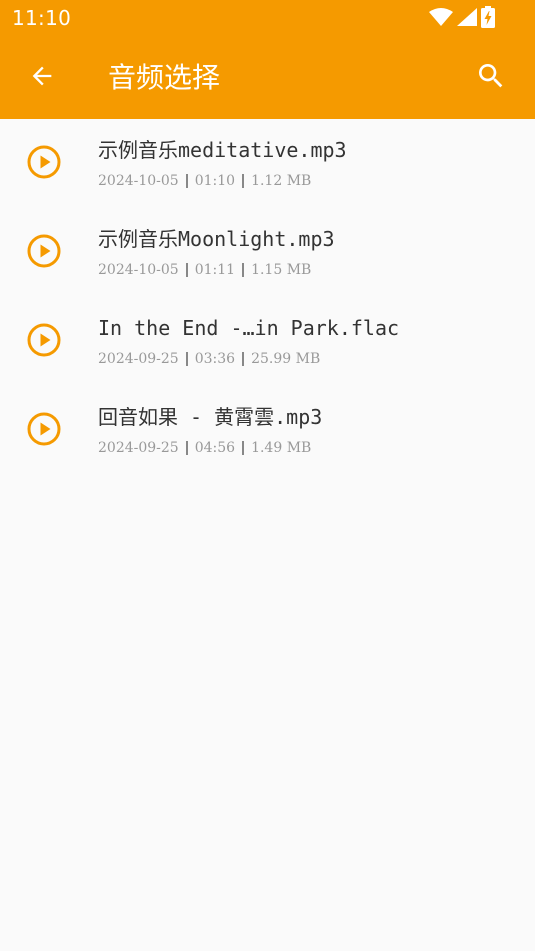  Describe the element at coordinates (249, 328) in the screenshot. I see `file-name: In the End -…in Park.flac` at that location.